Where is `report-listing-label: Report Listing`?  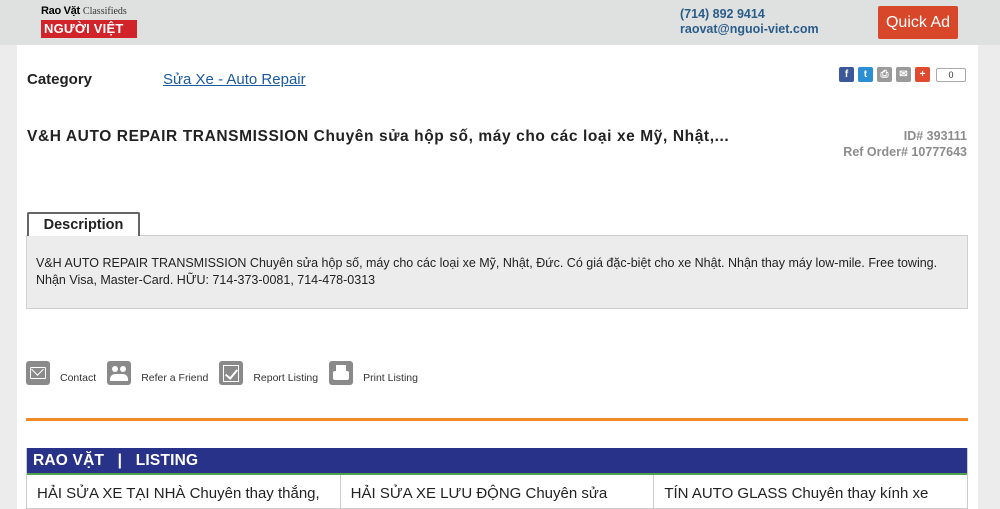 report-listing-label: Report Listing is located at coordinates (285, 378).